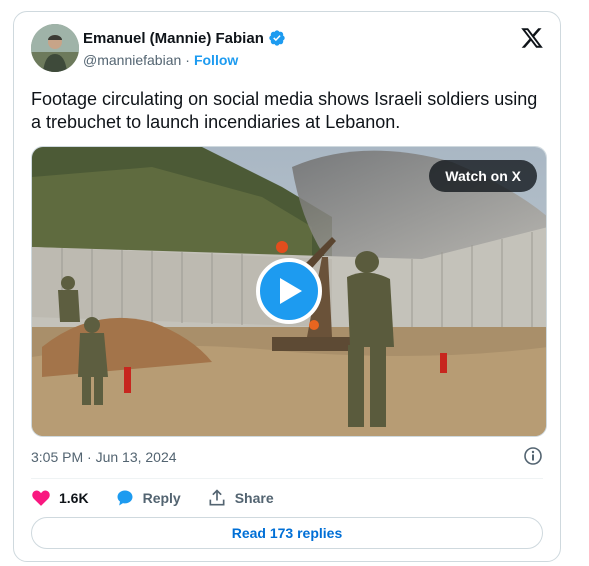 Image resolution: width=589 pixels, height=566 pixels. Describe the element at coordinates (217, 497) in the screenshot. I see `share-icon` at that location.